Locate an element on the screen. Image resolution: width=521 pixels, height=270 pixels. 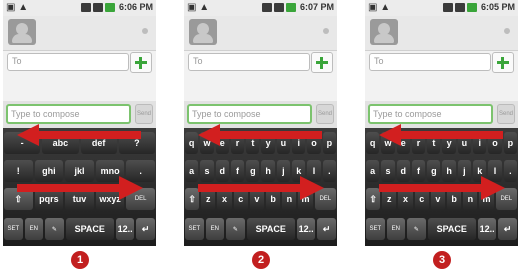
status-bar: ▣ ▲ 6:06 PM is located at coordinates (79, 8).